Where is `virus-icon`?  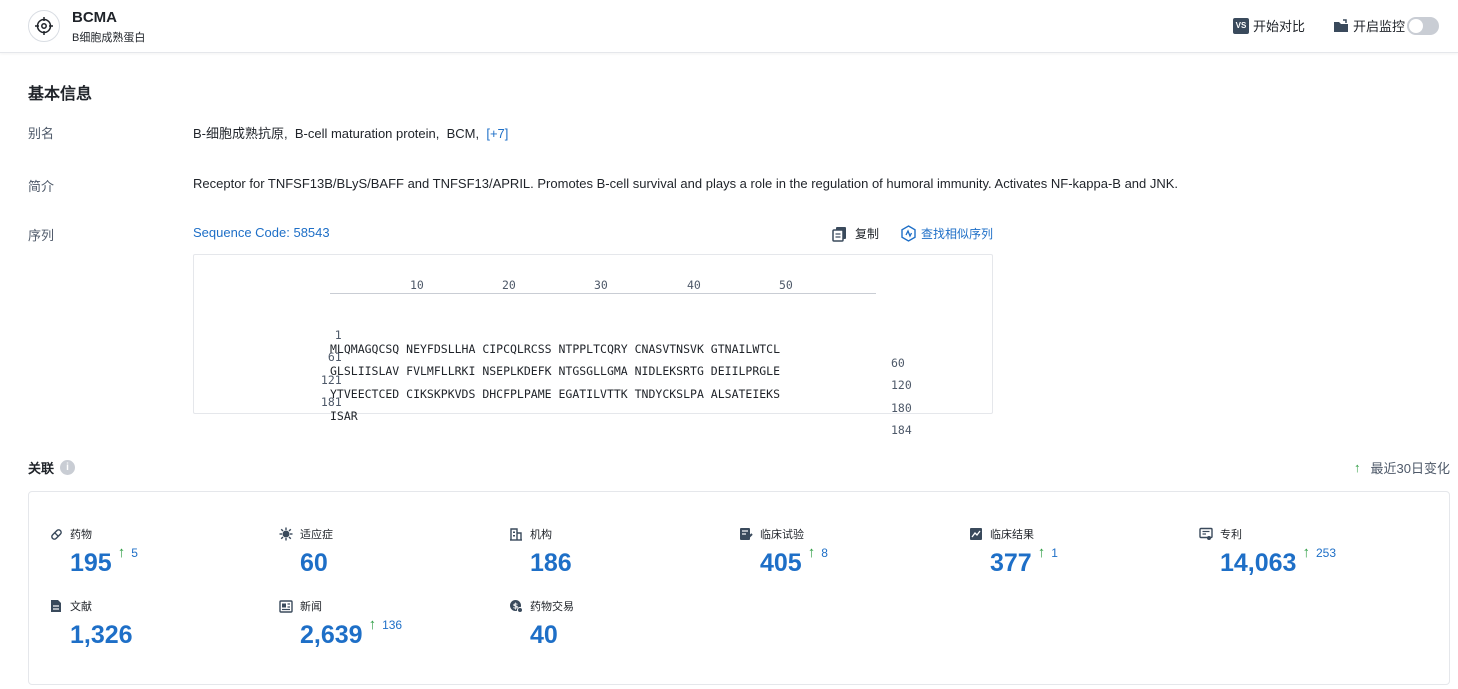
virus-icon is located at coordinates (286, 534).